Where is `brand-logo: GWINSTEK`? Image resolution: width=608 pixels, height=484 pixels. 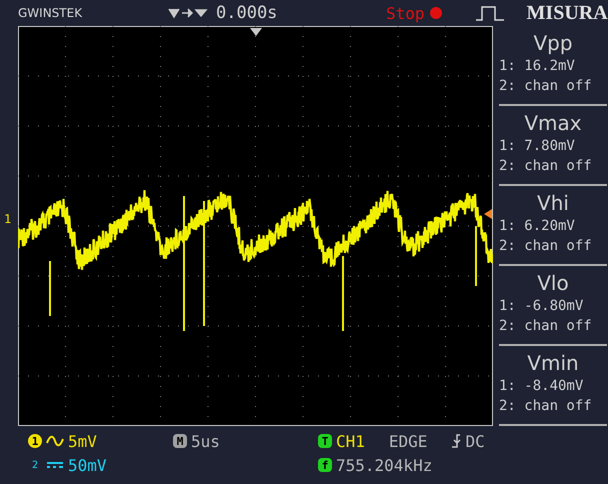
brand-logo: GWINSTEK is located at coordinates (51, 13).